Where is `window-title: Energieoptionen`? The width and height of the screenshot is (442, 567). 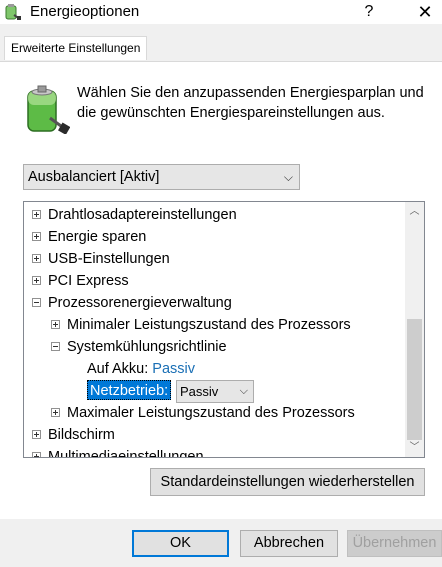 window-title: Energieoptionen is located at coordinates (85, 11).